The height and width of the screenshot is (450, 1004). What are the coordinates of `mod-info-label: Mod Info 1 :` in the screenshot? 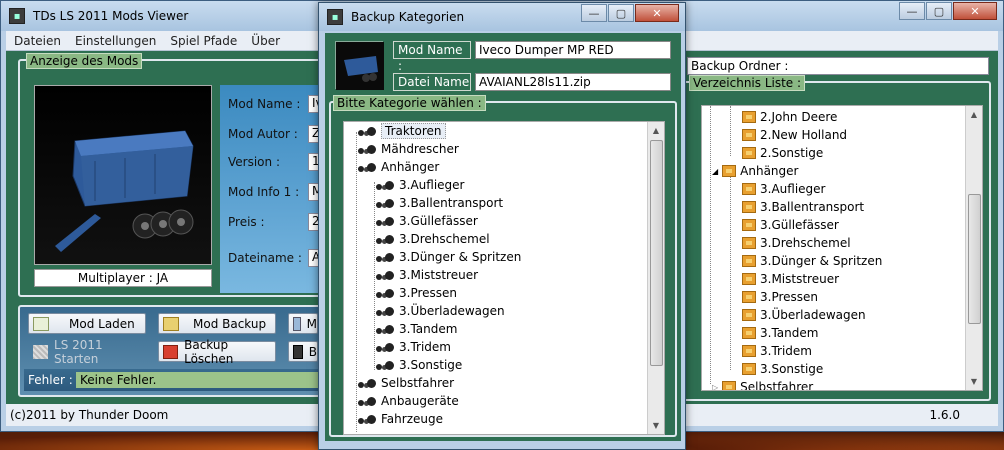 It's located at (264, 192).